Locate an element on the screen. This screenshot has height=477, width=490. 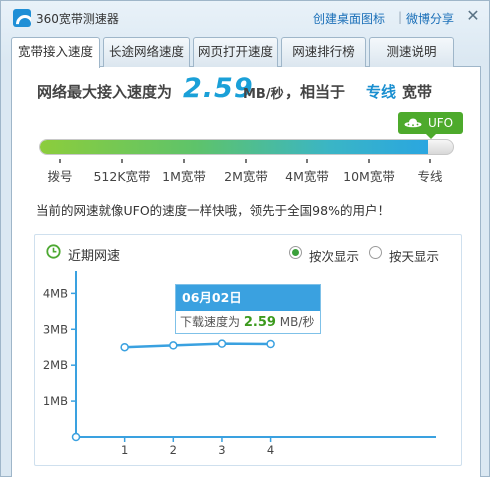
app-logo-icon is located at coordinates (22, 18).